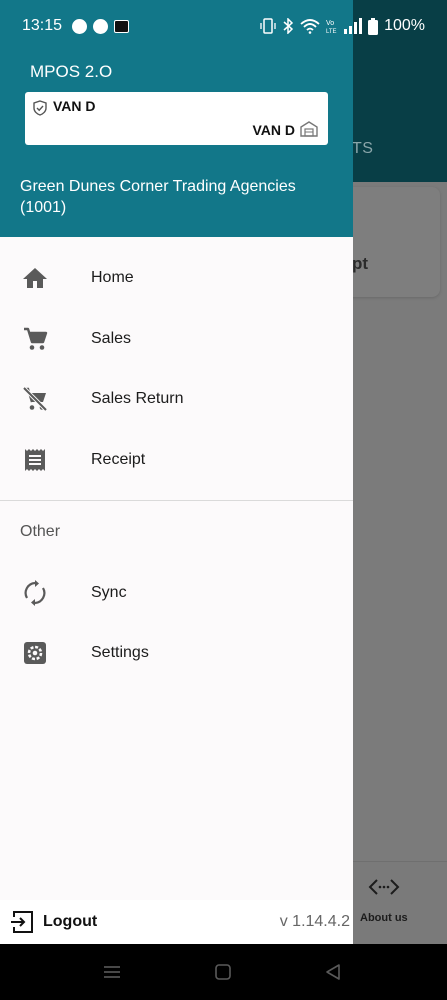 The height and width of the screenshot is (1000, 447). Describe the element at coordinates (353, 26) in the screenshot. I see `signal-icon` at that location.